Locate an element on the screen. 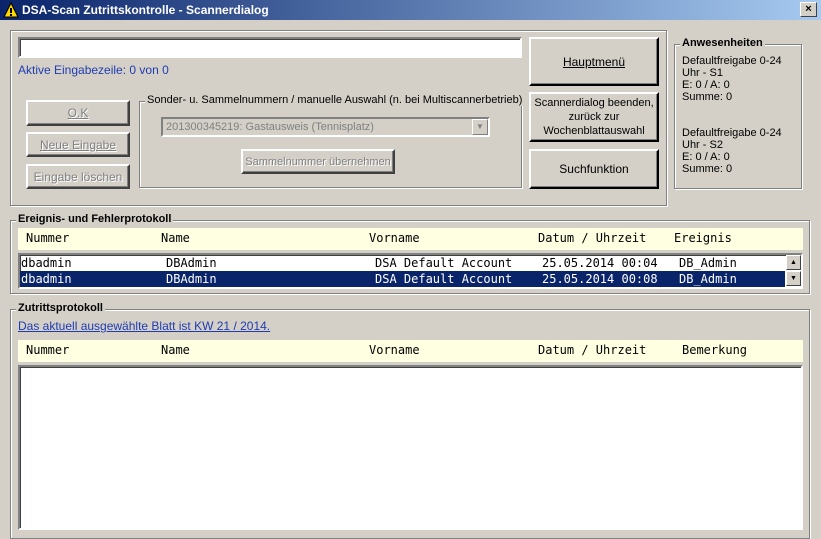  scroll-down-button: ▼ is located at coordinates (793, 278).